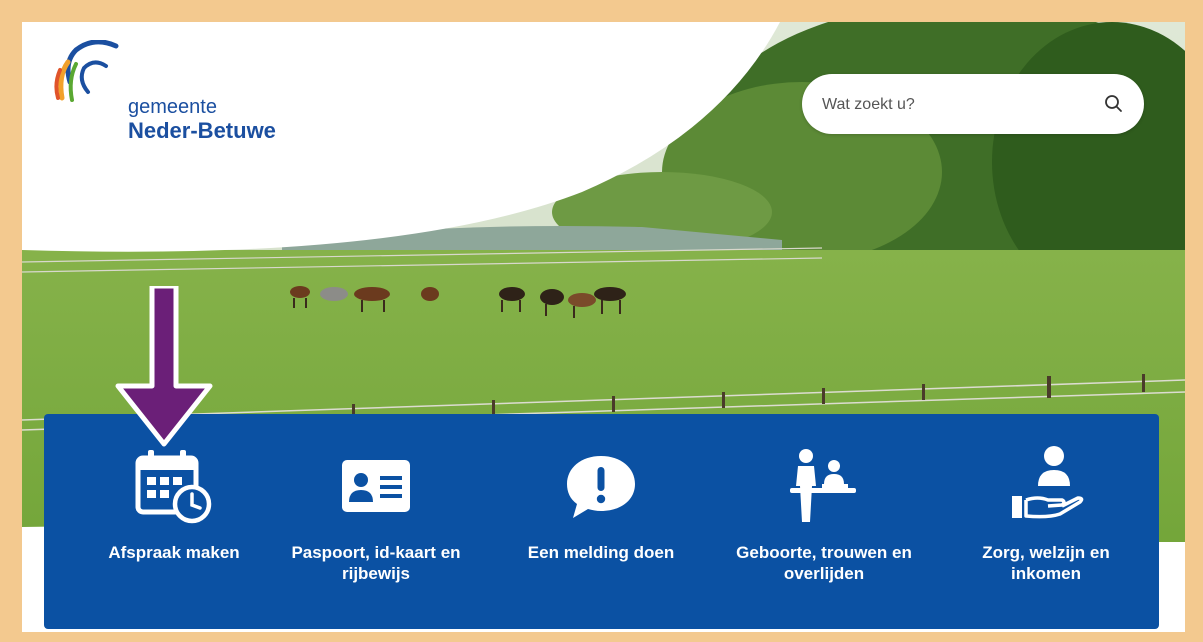 The height and width of the screenshot is (642, 1203). What do you see at coordinates (1046, 563) in the screenshot?
I see `tile-label: Zorg, welzijn en inkomen` at bounding box center [1046, 563].